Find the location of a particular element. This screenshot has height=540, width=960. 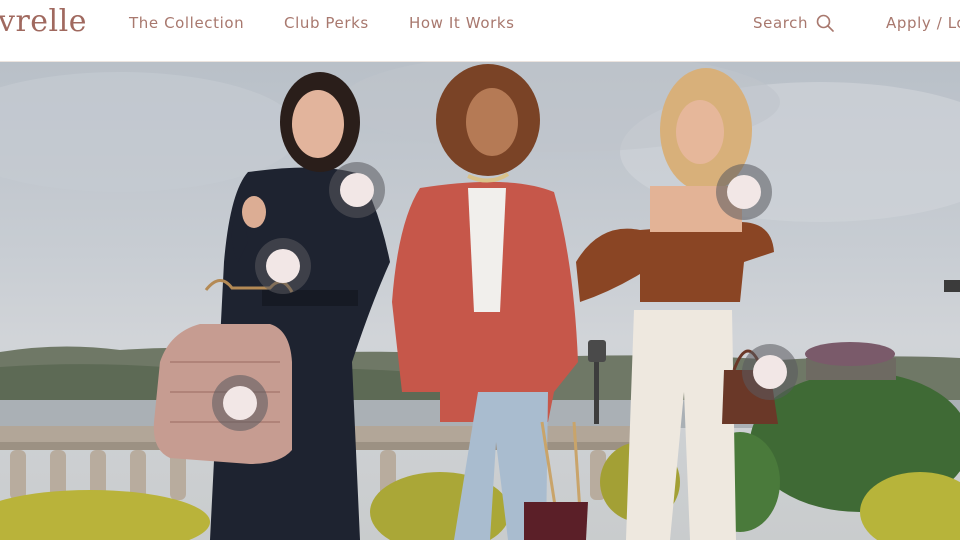

nav-club-perks: Club Perks is located at coordinates (326, 23).